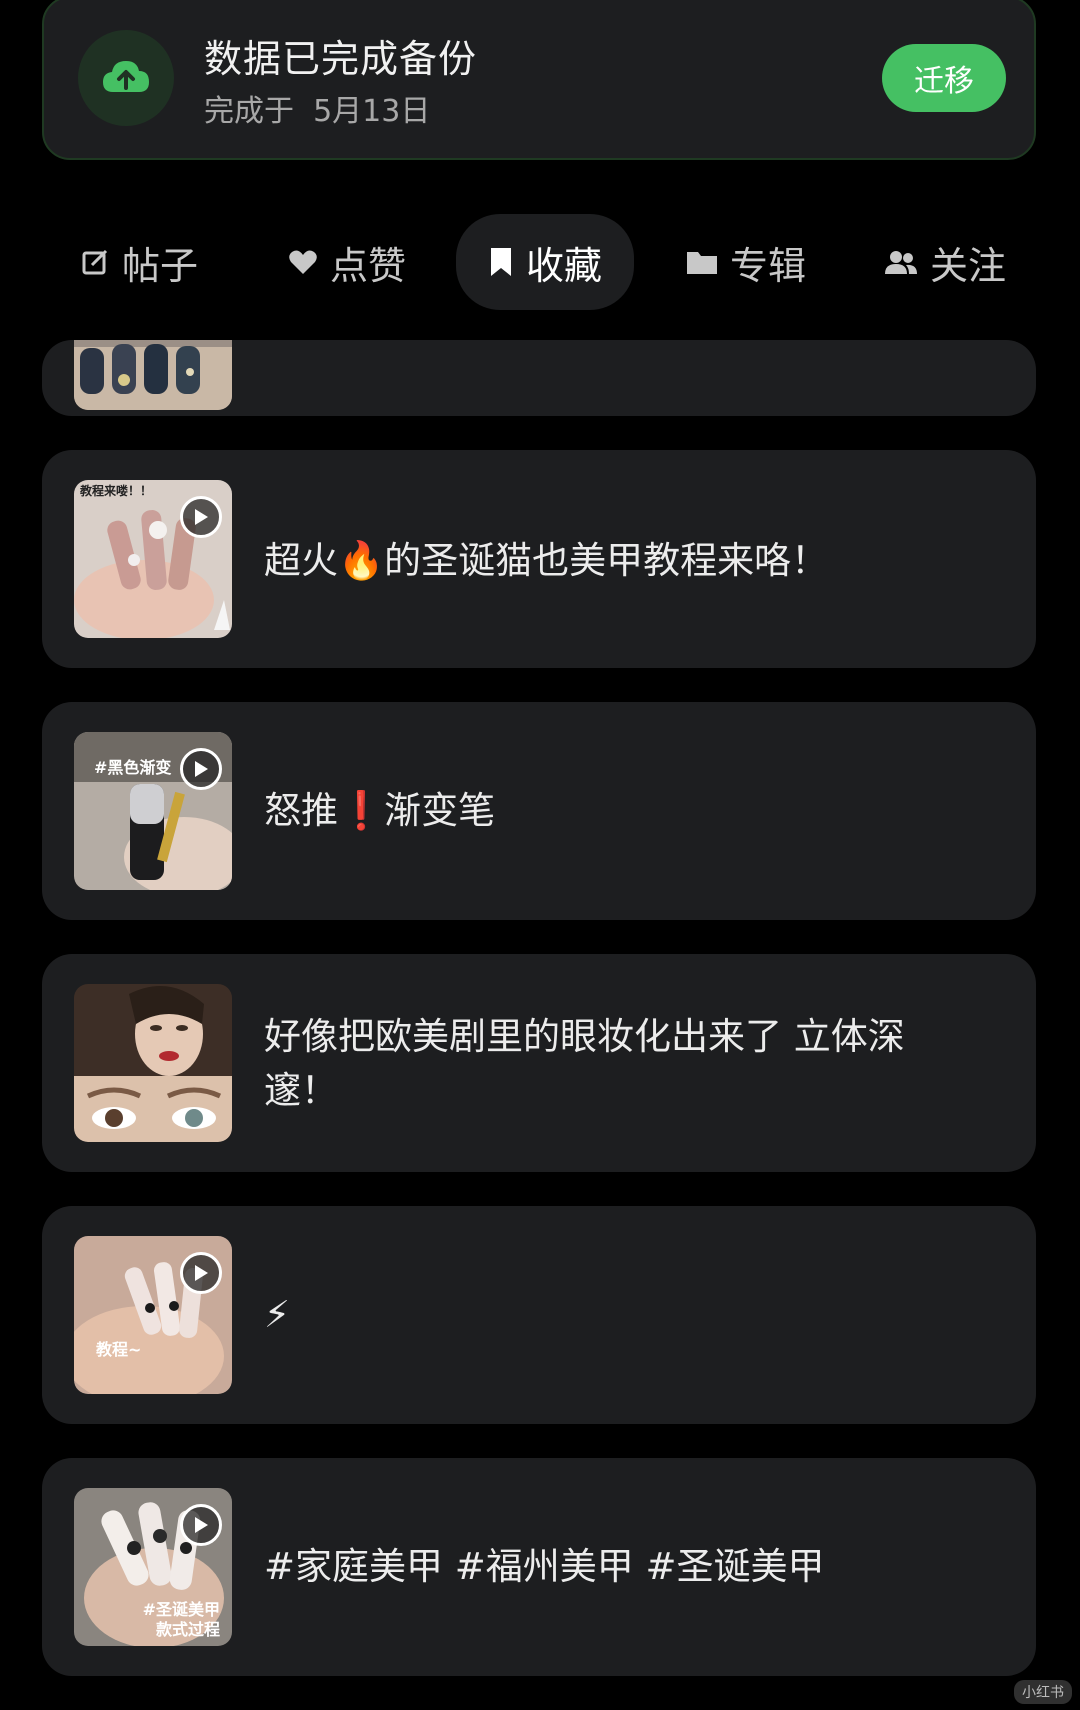 The width and height of the screenshot is (1080, 1710). What do you see at coordinates (539, 1315) in the screenshot?
I see `list-item: 教程~ ⚡` at bounding box center [539, 1315].